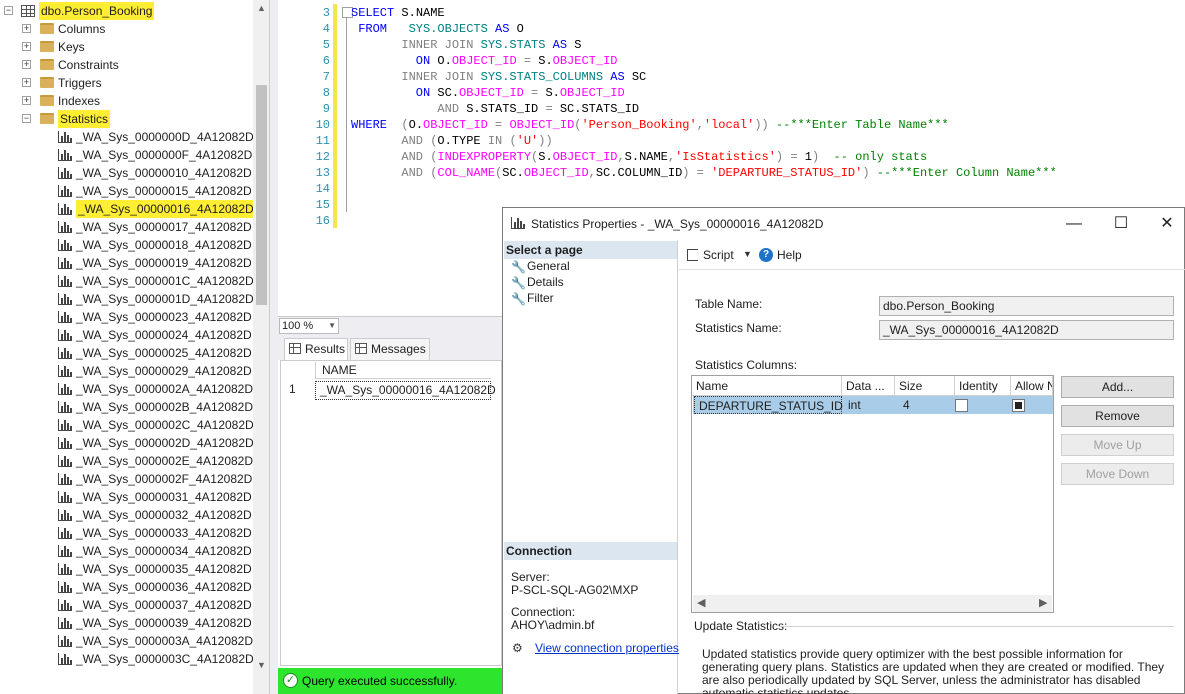 The height and width of the screenshot is (694, 1185). What do you see at coordinates (316, 349) in the screenshot?
I see `tab-results: Results` at bounding box center [316, 349].